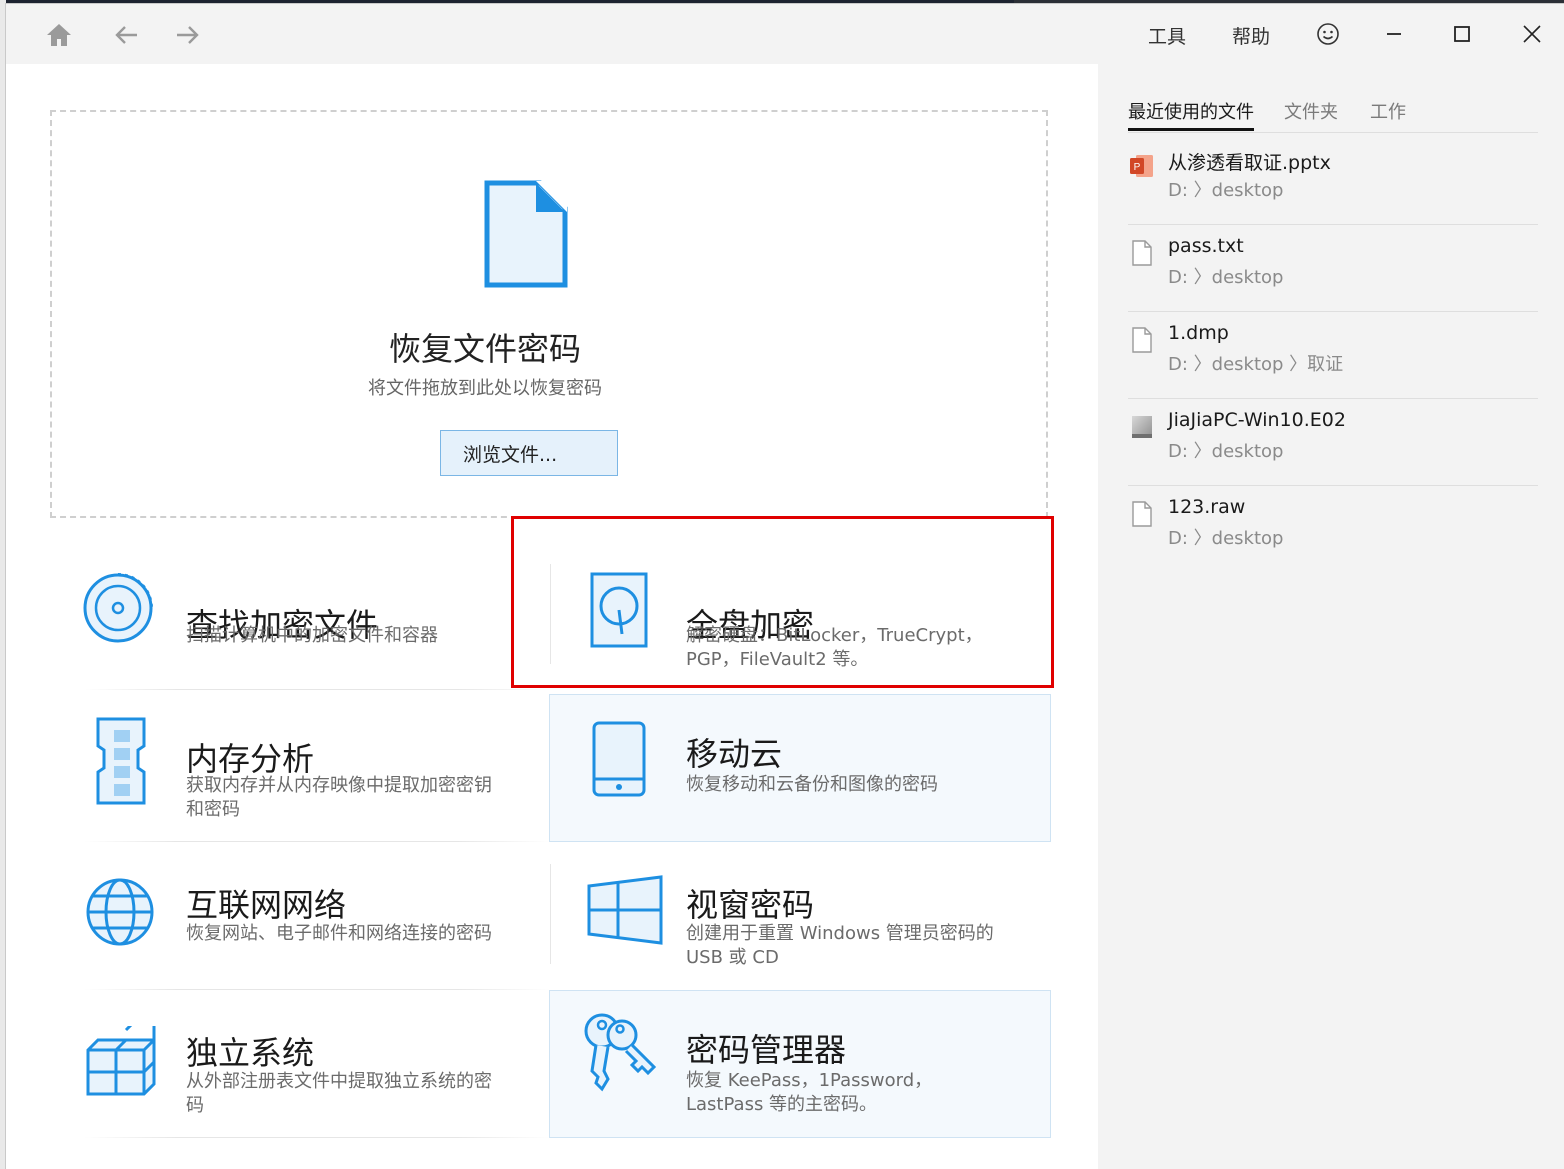  Describe the element at coordinates (485, 388) in the screenshot. I see `drop-zone-subtitle: 将文件拖放到此处以恢复密码` at that location.